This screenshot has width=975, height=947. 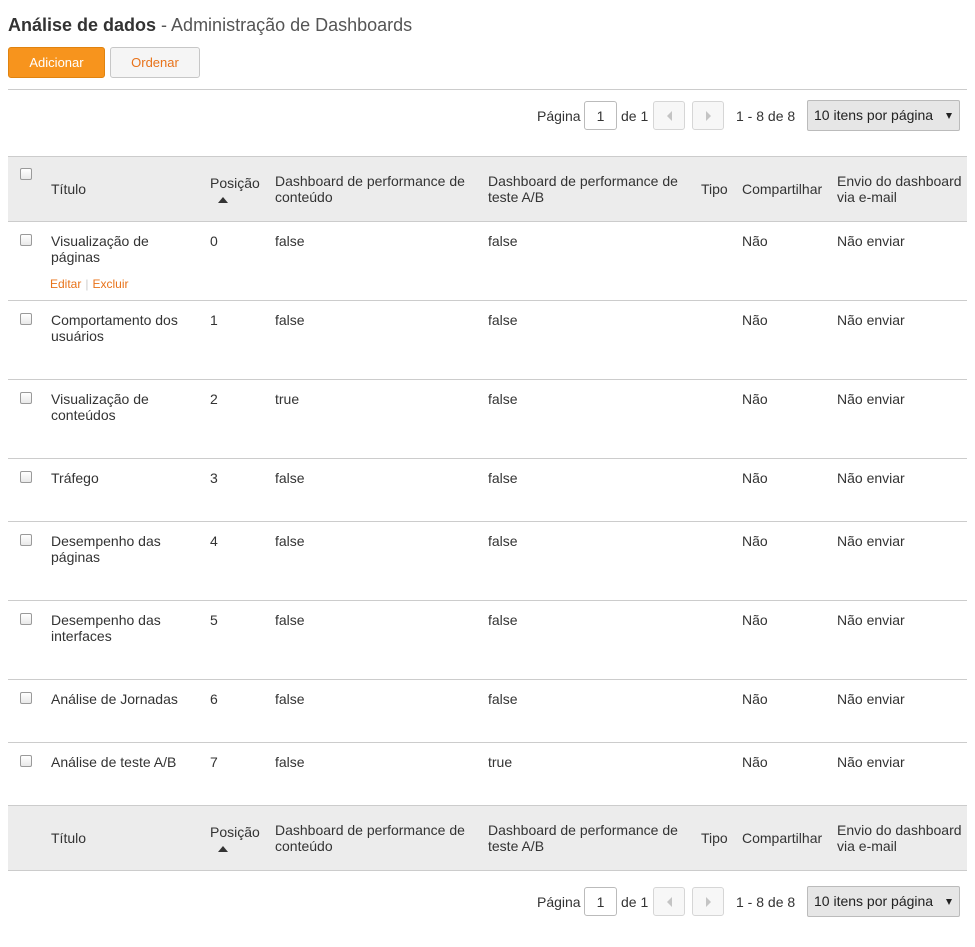 I want to click on cell-titulo: Desempenho das interfaces, so click(x=106, y=628).